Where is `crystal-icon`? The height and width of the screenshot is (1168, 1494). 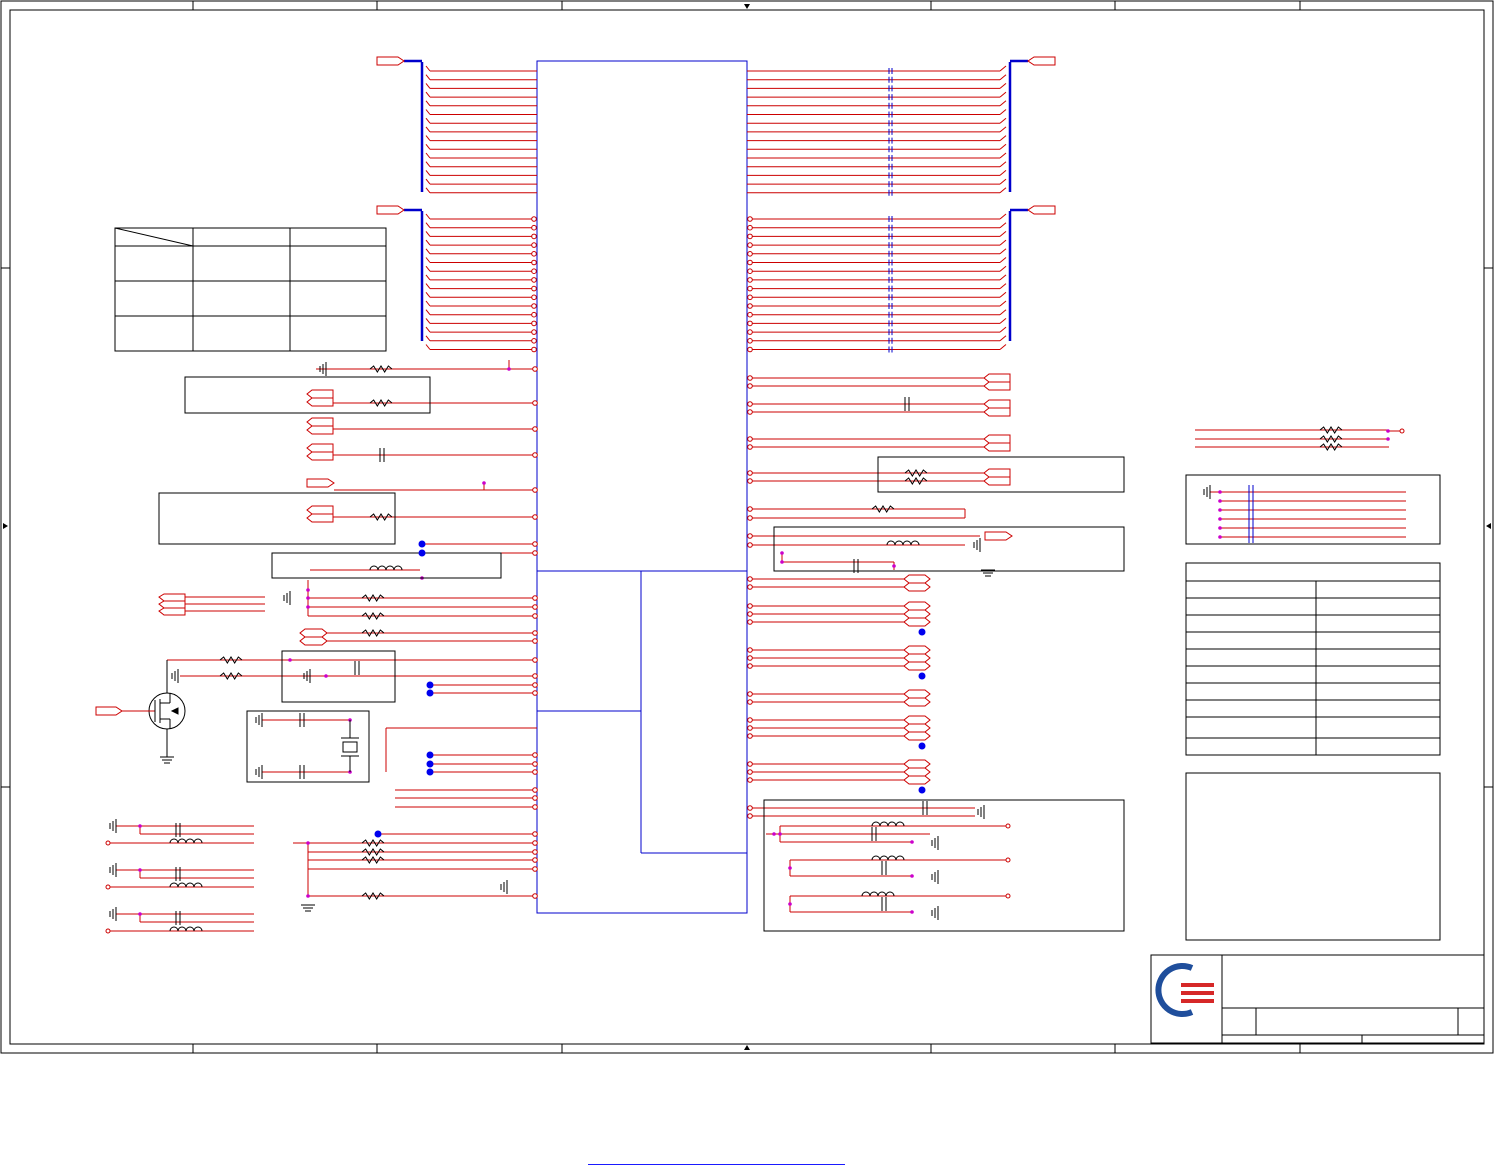
crystal-icon is located at coordinates (350, 746).